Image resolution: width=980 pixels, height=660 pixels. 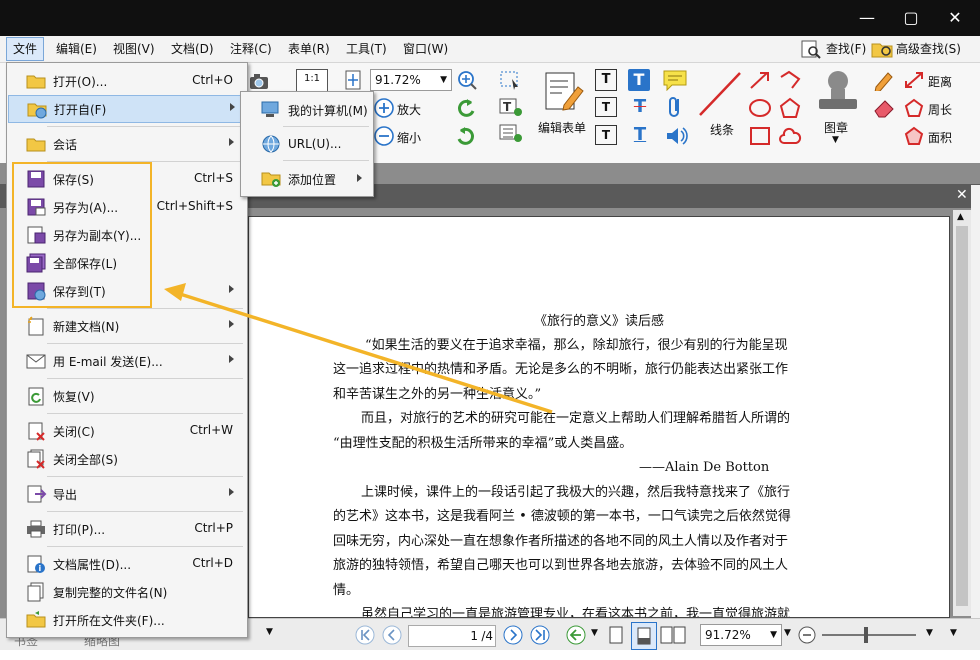 What do you see at coordinates (799, 595) in the screenshot?
I see `watermark: Bai 经验` at bounding box center [799, 595].